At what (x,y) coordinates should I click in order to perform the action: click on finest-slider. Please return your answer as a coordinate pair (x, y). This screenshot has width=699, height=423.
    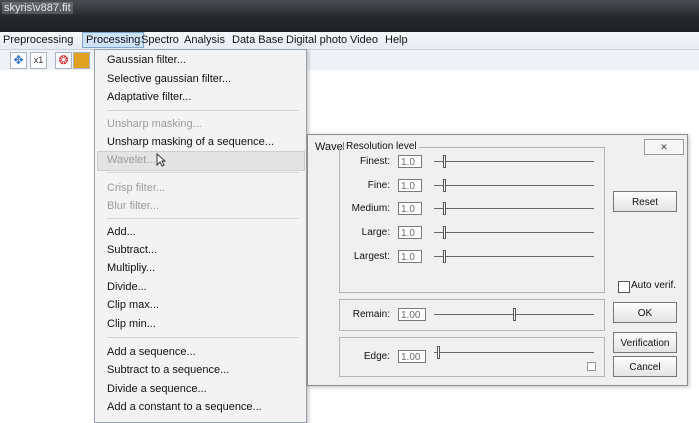
    Looking at the image, I should click on (514, 162).